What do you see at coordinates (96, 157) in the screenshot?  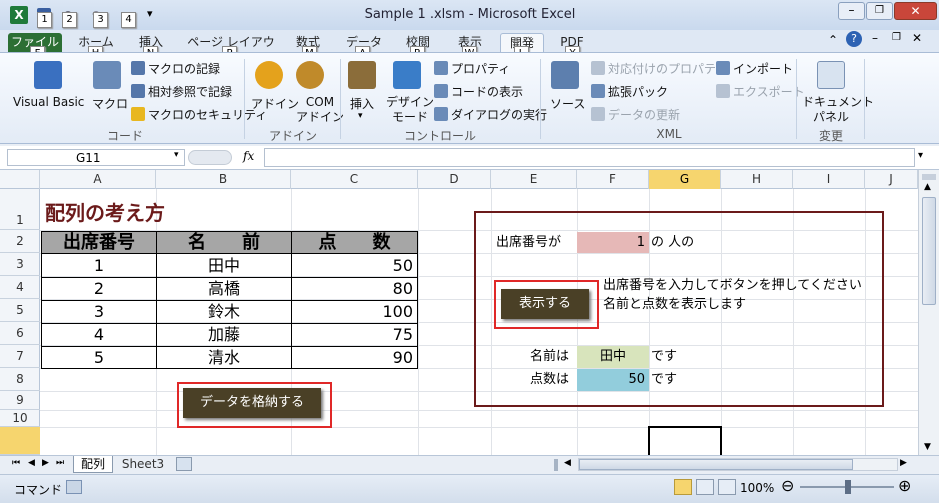 I see `name-box: G11 ▾` at bounding box center [96, 157].